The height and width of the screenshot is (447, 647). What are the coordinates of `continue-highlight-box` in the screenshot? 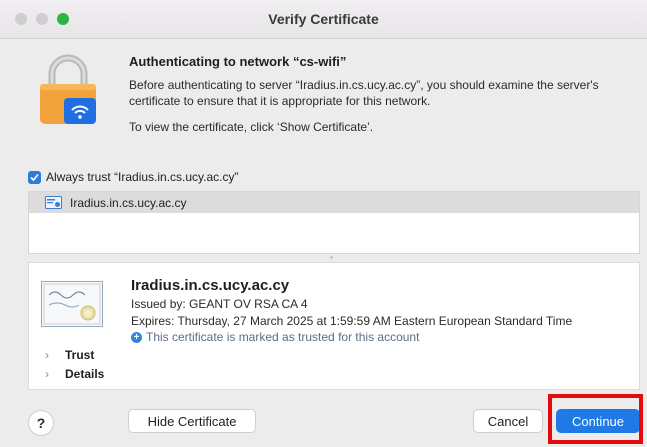 It's located at (595, 419).